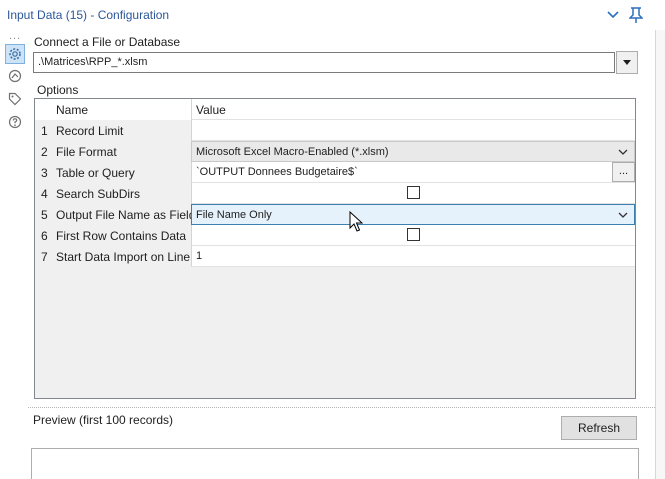 The width and height of the screenshot is (665, 479). Describe the element at coordinates (292, 152) in the screenshot. I see `file-format-value: Microsoft Excel Macro-Enabled (*.xlsm)` at that location.